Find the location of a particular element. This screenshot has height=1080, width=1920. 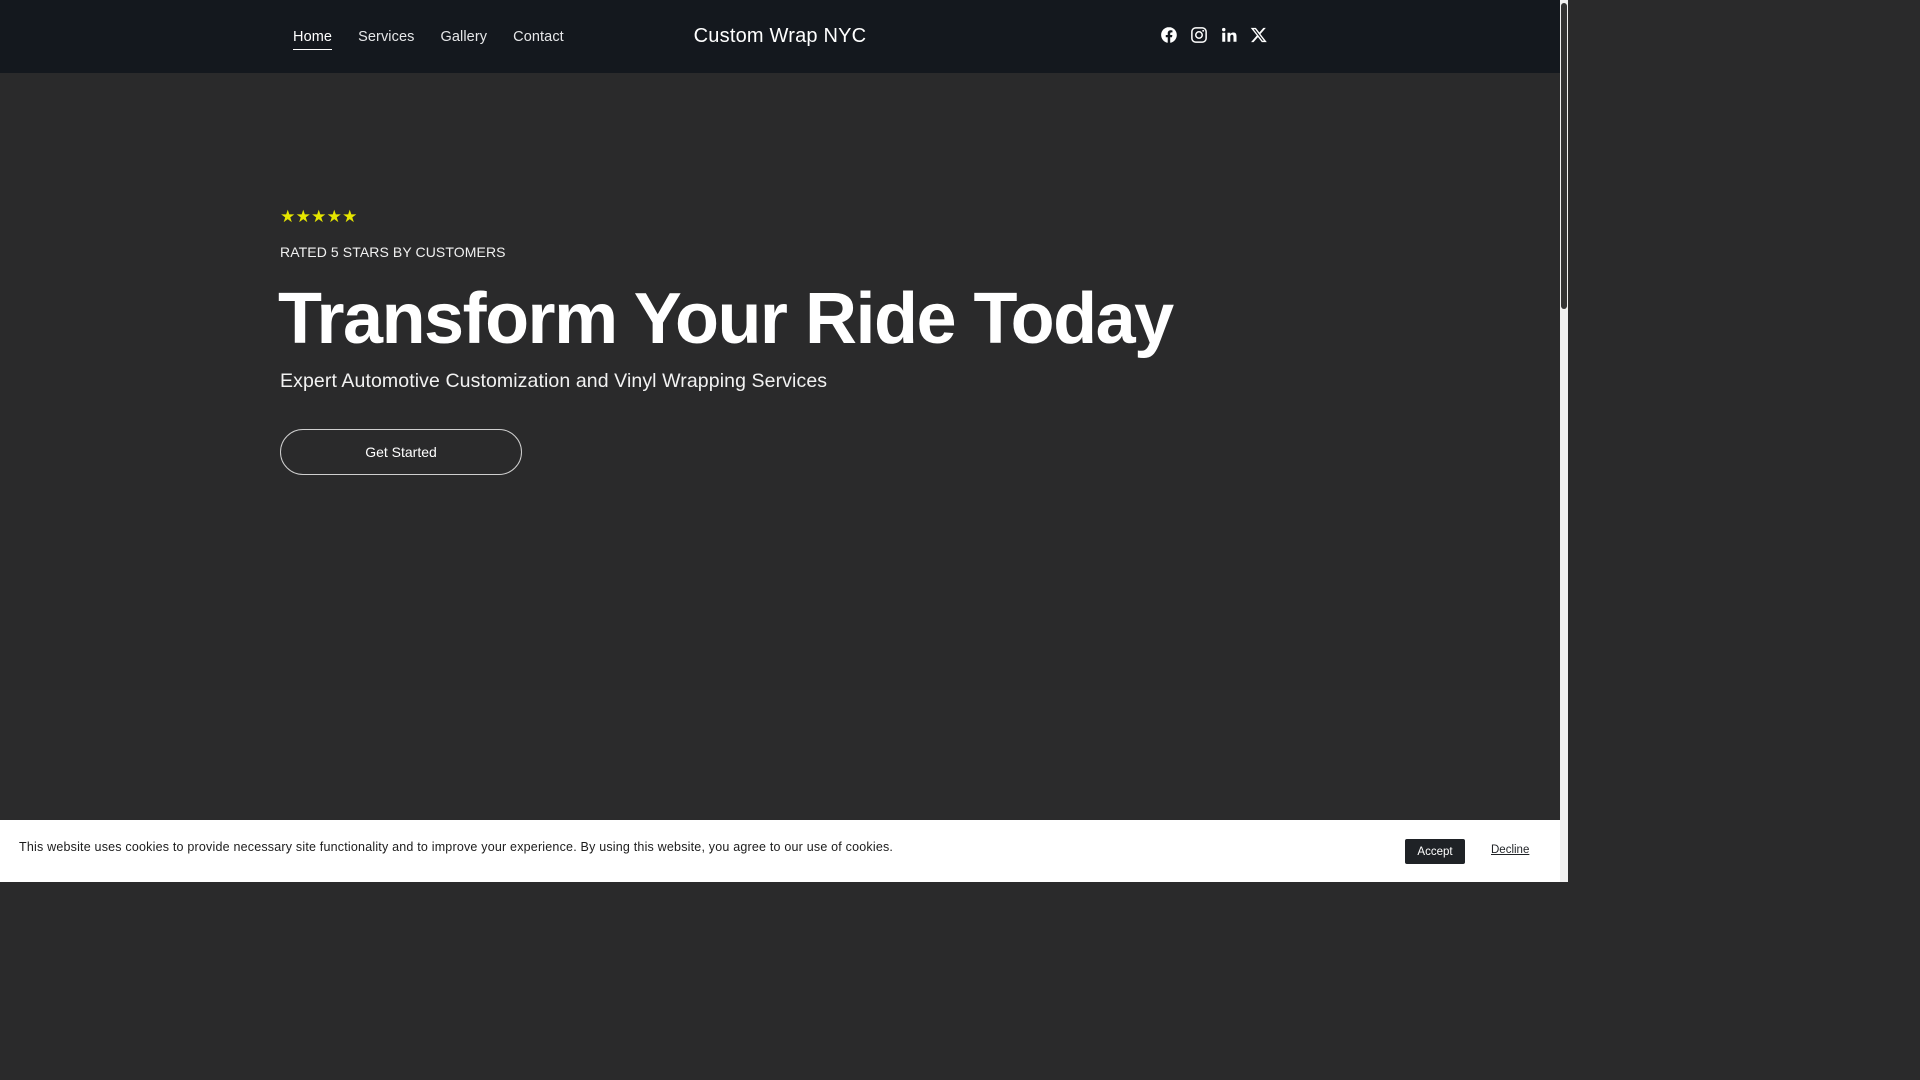

brand-container: Custom Wrap NYC is located at coordinates (780, 36).